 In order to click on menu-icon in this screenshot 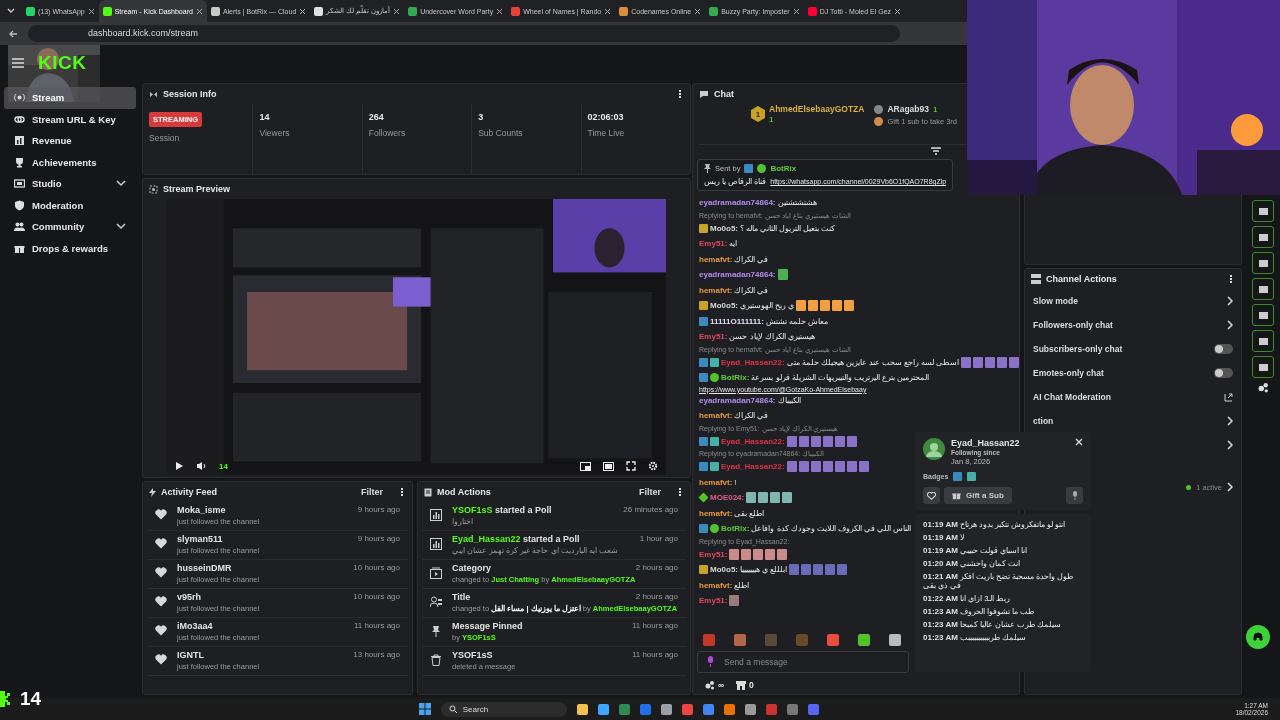, I will do `click(18, 62)`.